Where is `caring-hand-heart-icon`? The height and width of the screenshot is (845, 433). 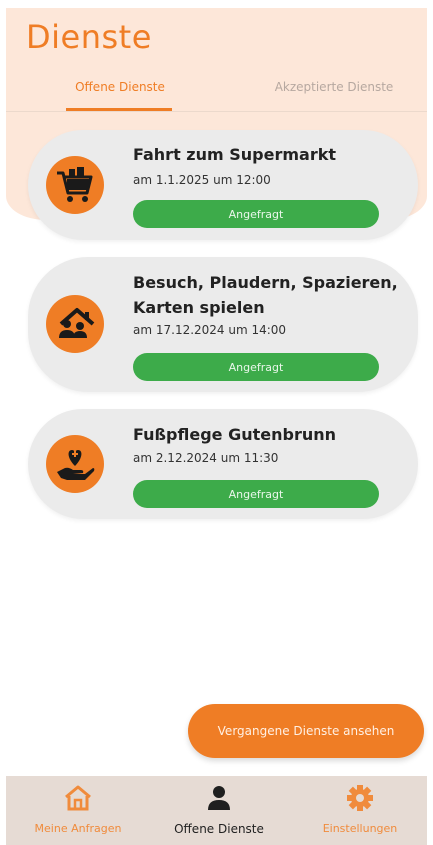
caring-hand-heart-icon is located at coordinates (75, 464).